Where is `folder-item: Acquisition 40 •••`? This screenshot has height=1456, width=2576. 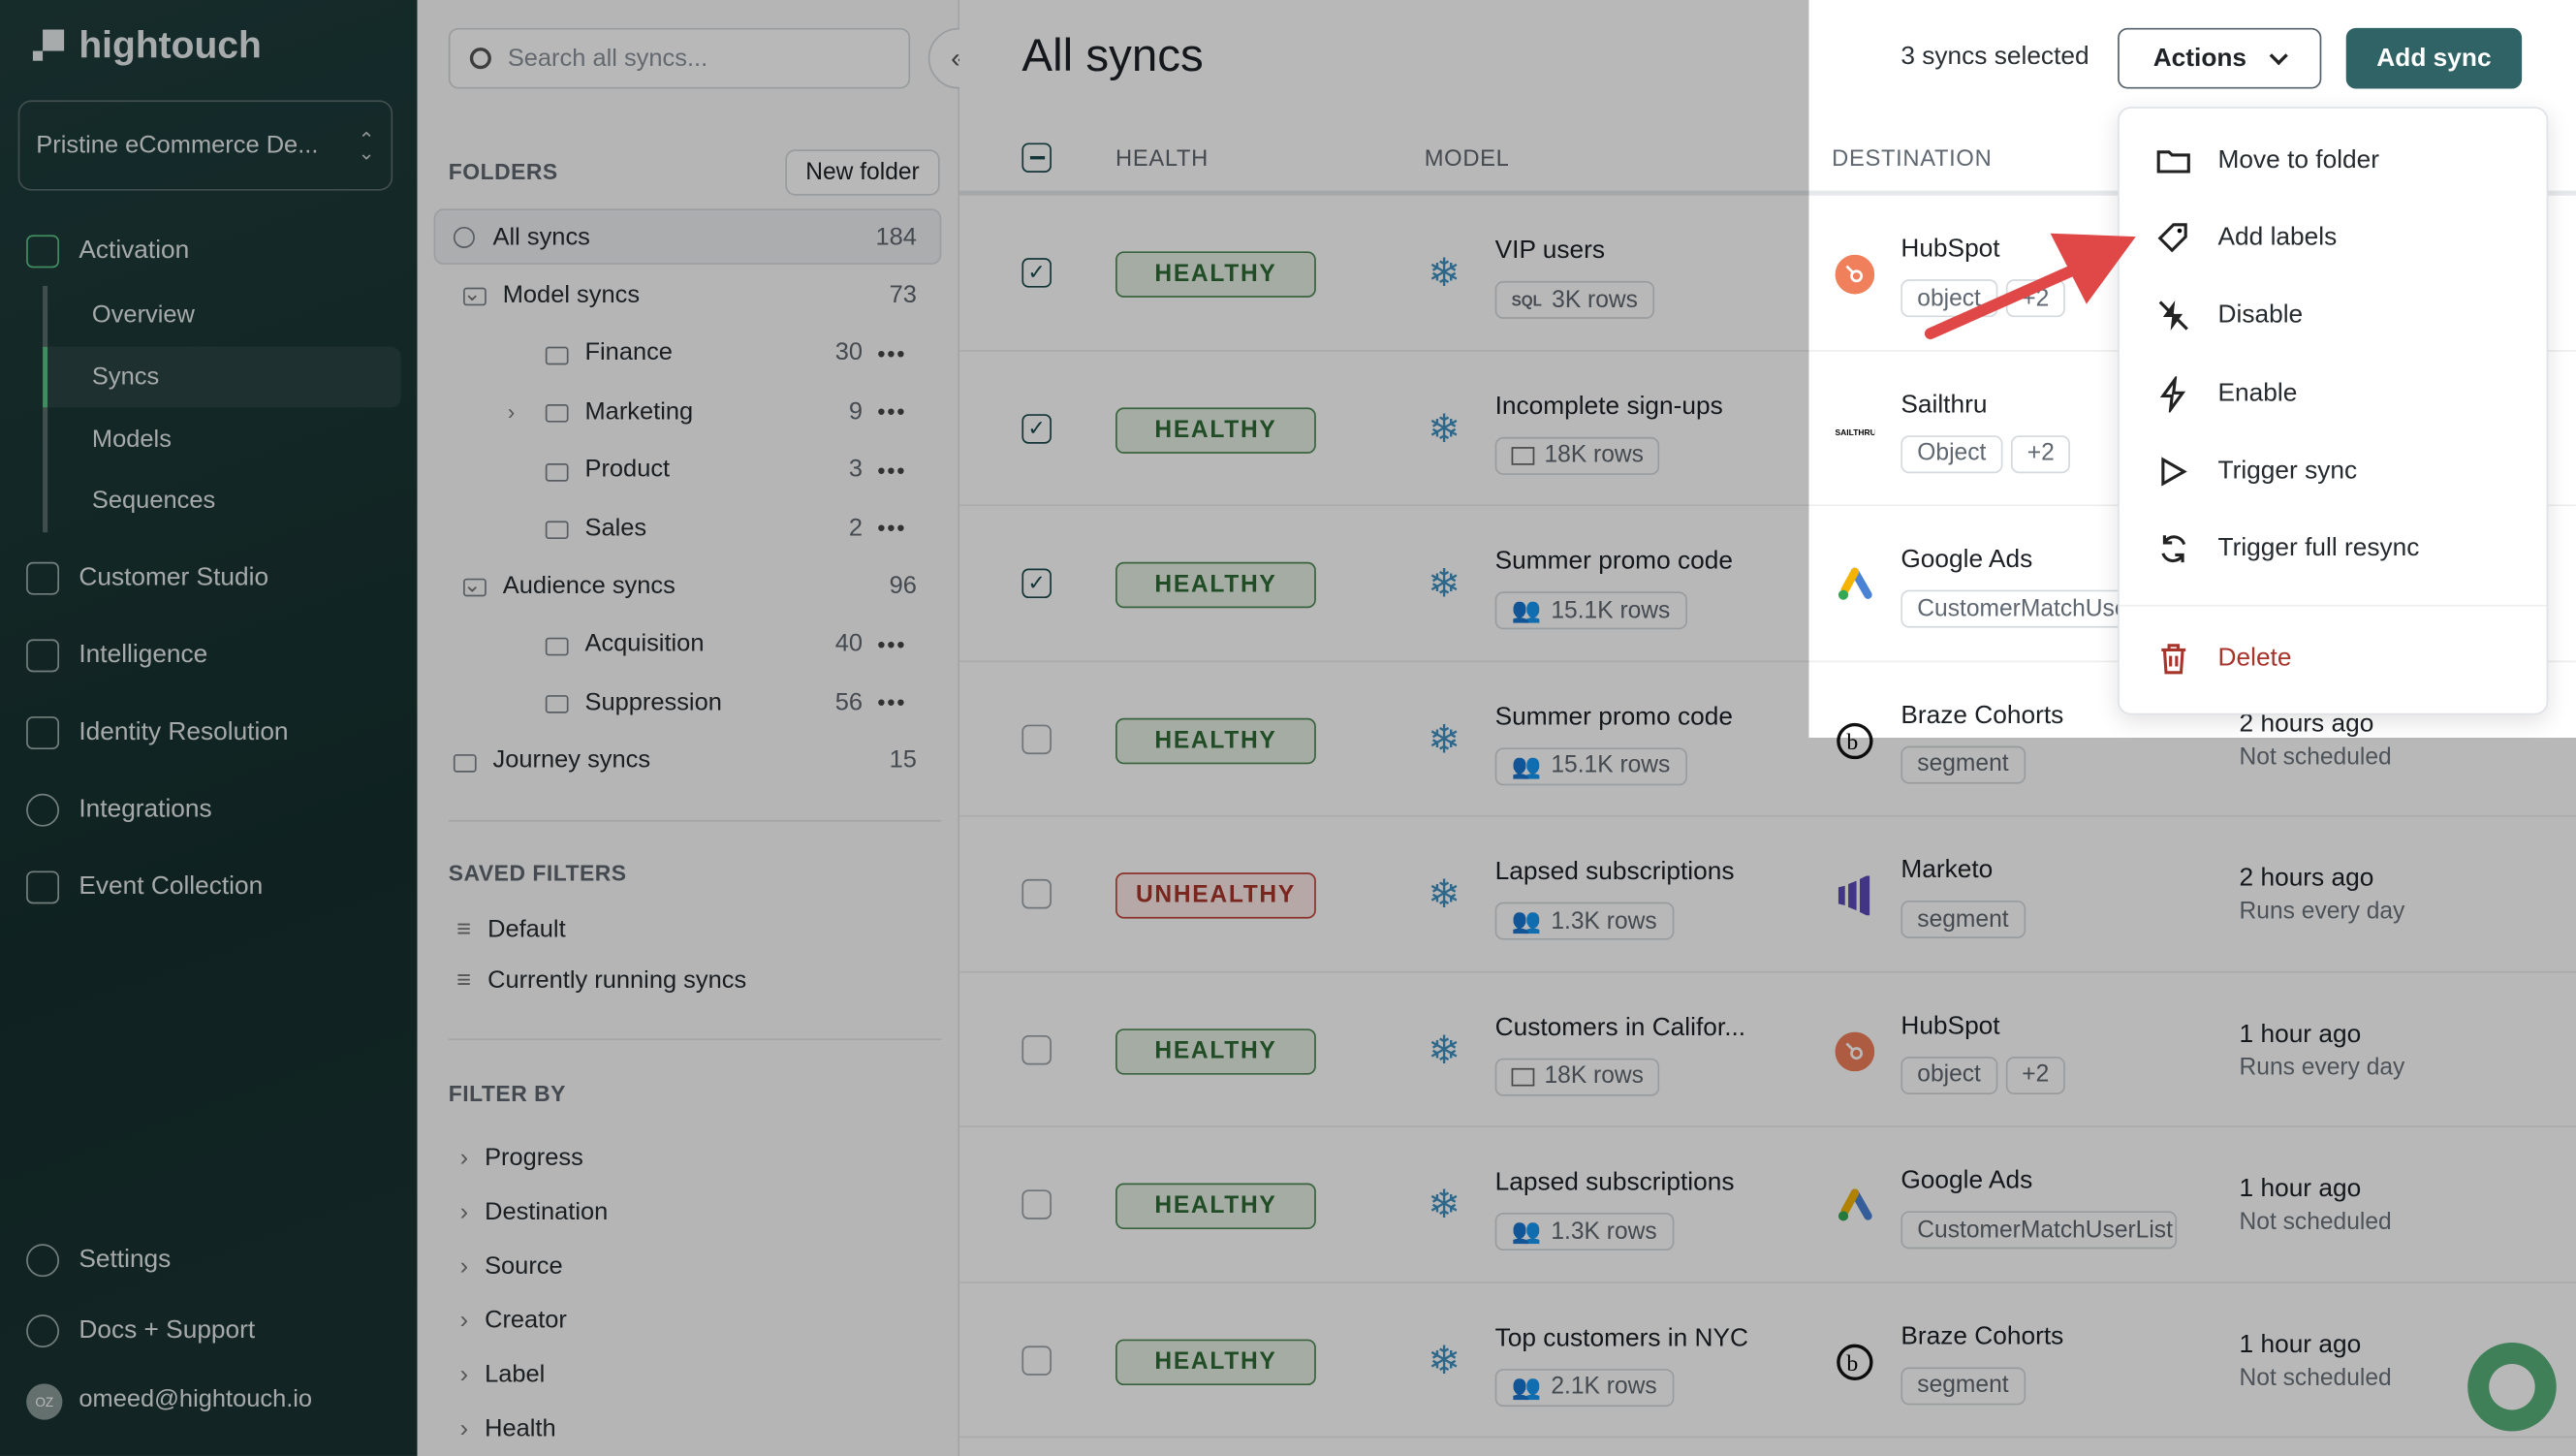 folder-item: Acquisition 40 ••• is located at coordinates (688, 644).